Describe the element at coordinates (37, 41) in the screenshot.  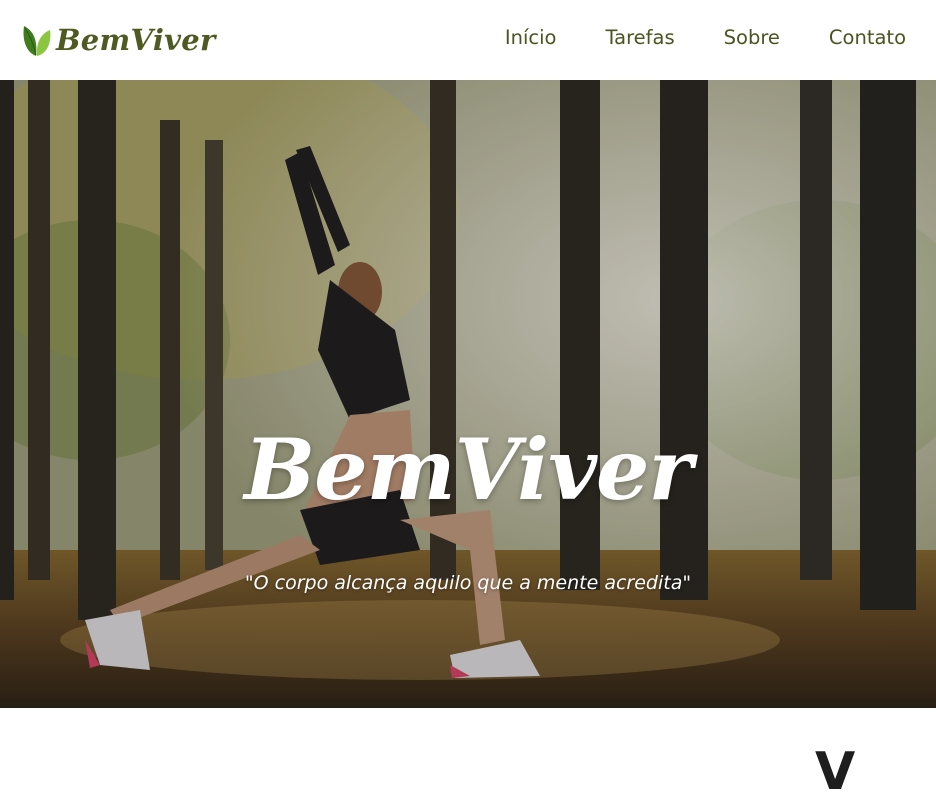
I see `leaf-icon` at that location.